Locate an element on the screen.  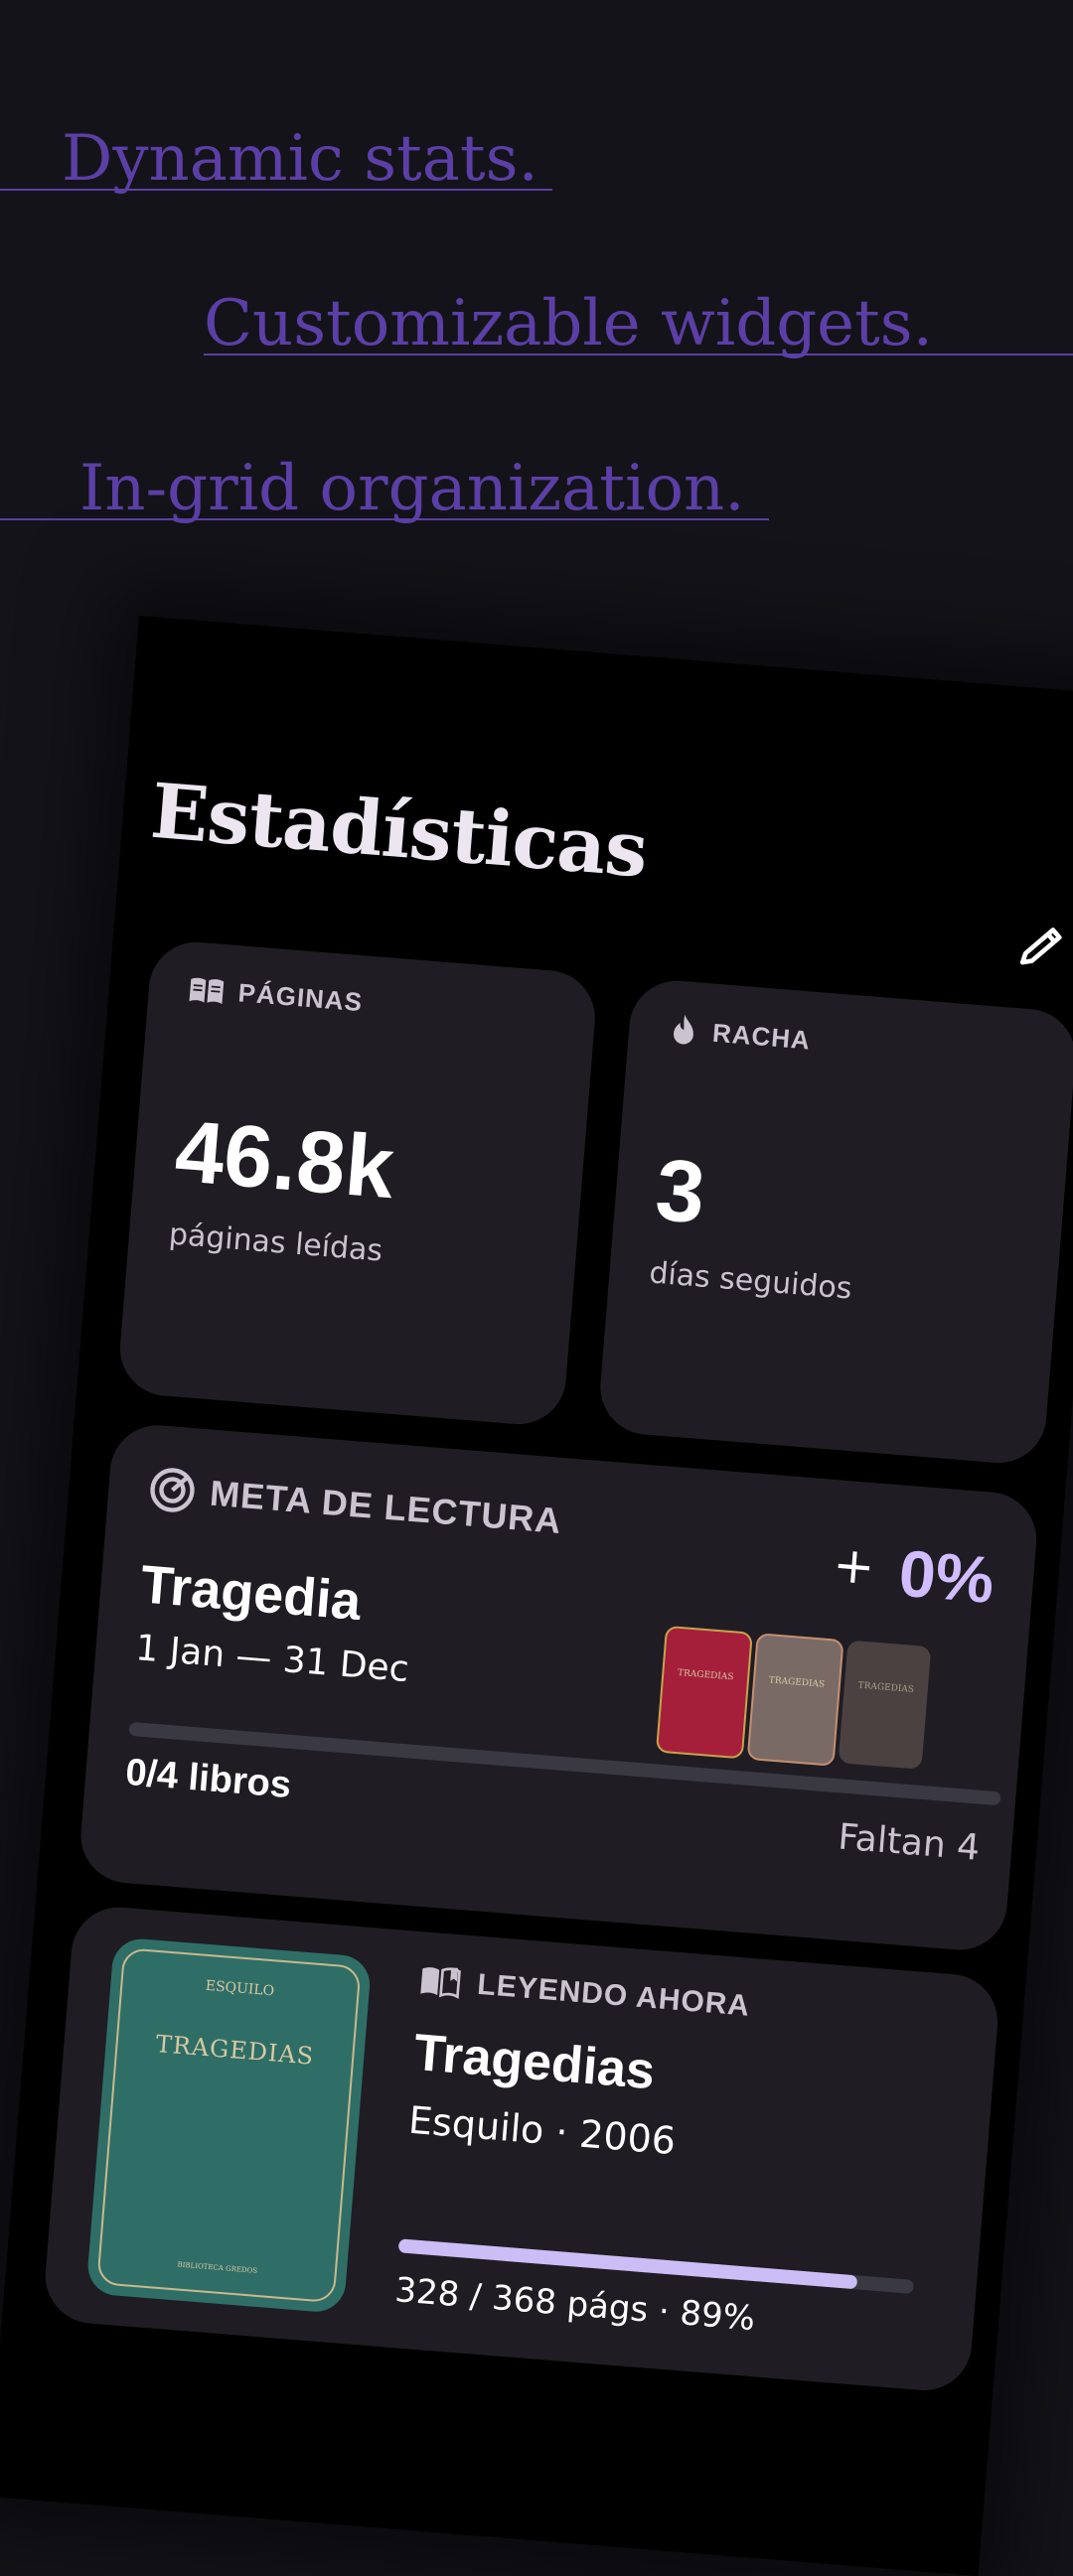
streak-caption: días seguidos is located at coordinates (750, 1281).